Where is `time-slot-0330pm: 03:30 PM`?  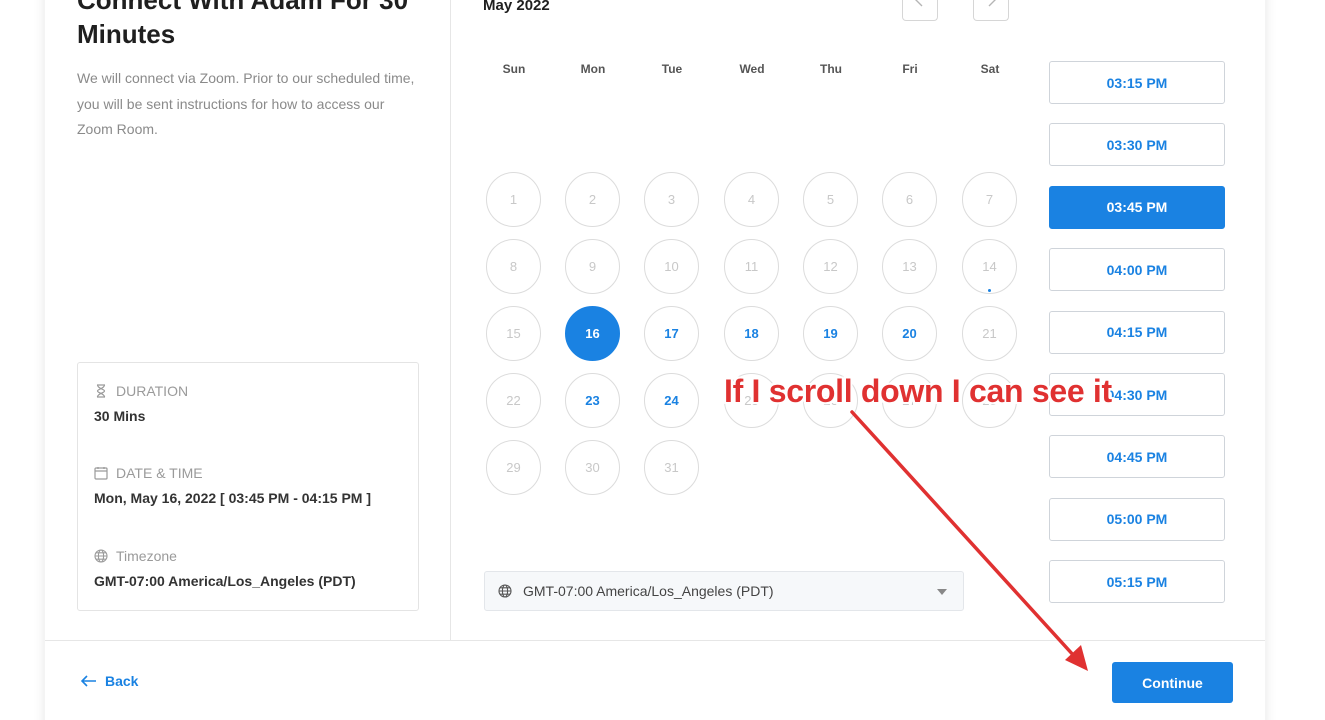
time-slot-0330pm: 03:30 PM is located at coordinates (1137, 145).